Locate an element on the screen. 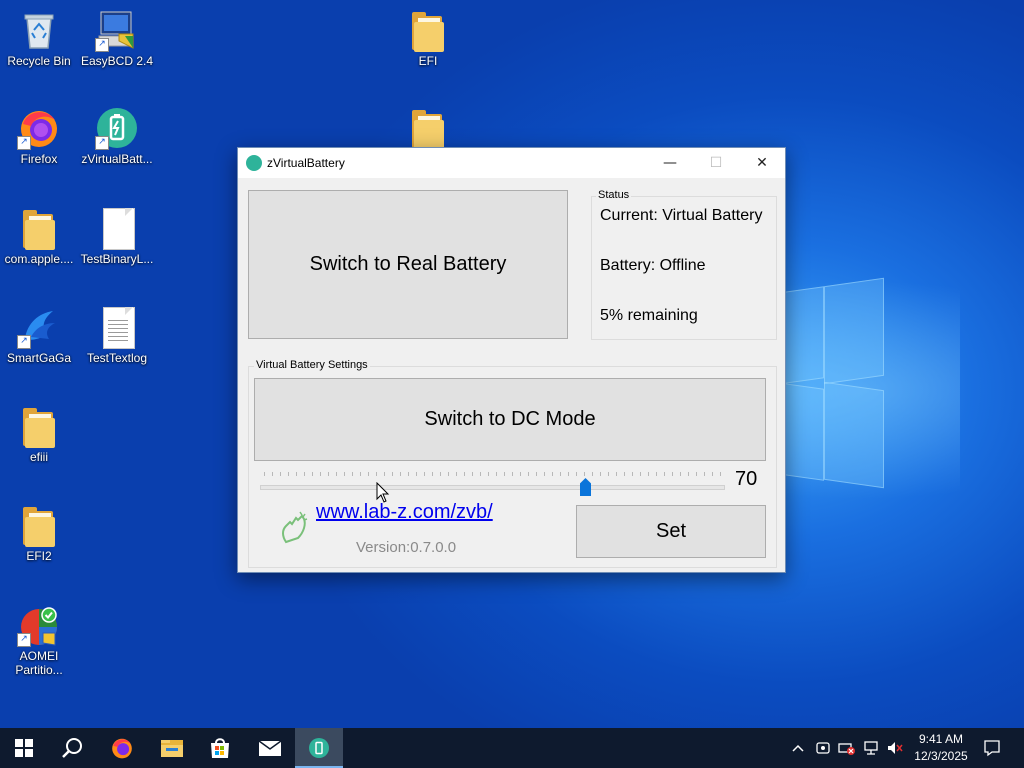 This screenshot has height=768, width=1024. desktop-icon-efiii: efiii is located at coordinates (39, 434).